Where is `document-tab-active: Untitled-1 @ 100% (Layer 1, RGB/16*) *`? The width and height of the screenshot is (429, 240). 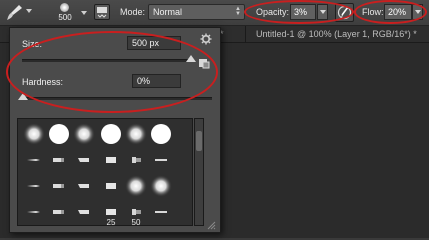
document-tab-active: Untitled-1 @ 100% (Layer 1, RGB/16*) * is located at coordinates (331, 34).